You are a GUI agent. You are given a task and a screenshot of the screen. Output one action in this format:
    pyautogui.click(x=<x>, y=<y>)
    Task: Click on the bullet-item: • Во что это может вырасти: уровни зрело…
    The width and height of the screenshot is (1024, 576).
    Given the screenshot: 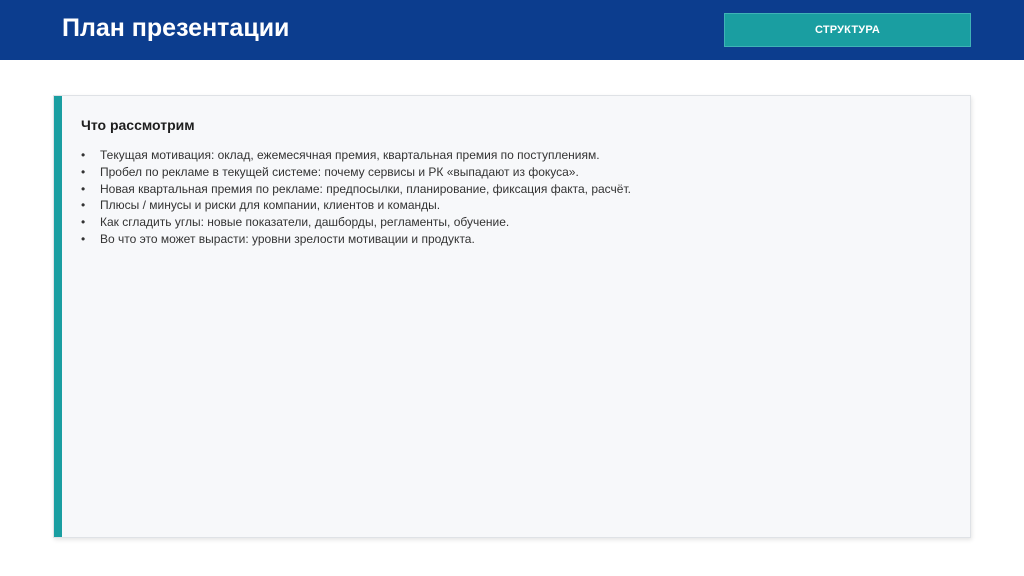 What is the action you would take?
    pyautogui.click(x=356, y=239)
    